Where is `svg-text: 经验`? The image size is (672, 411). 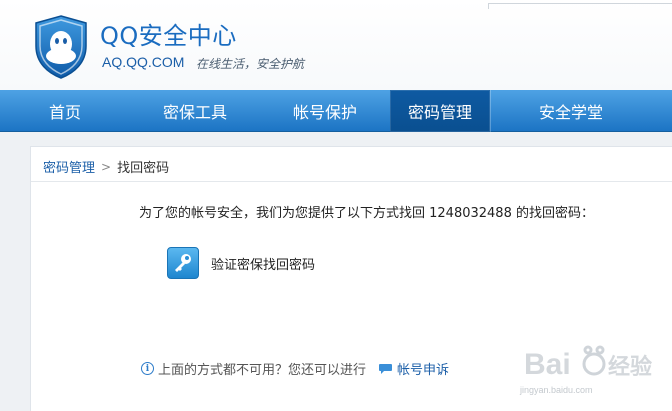
svg-text: 经验 is located at coordinates (630, 367).